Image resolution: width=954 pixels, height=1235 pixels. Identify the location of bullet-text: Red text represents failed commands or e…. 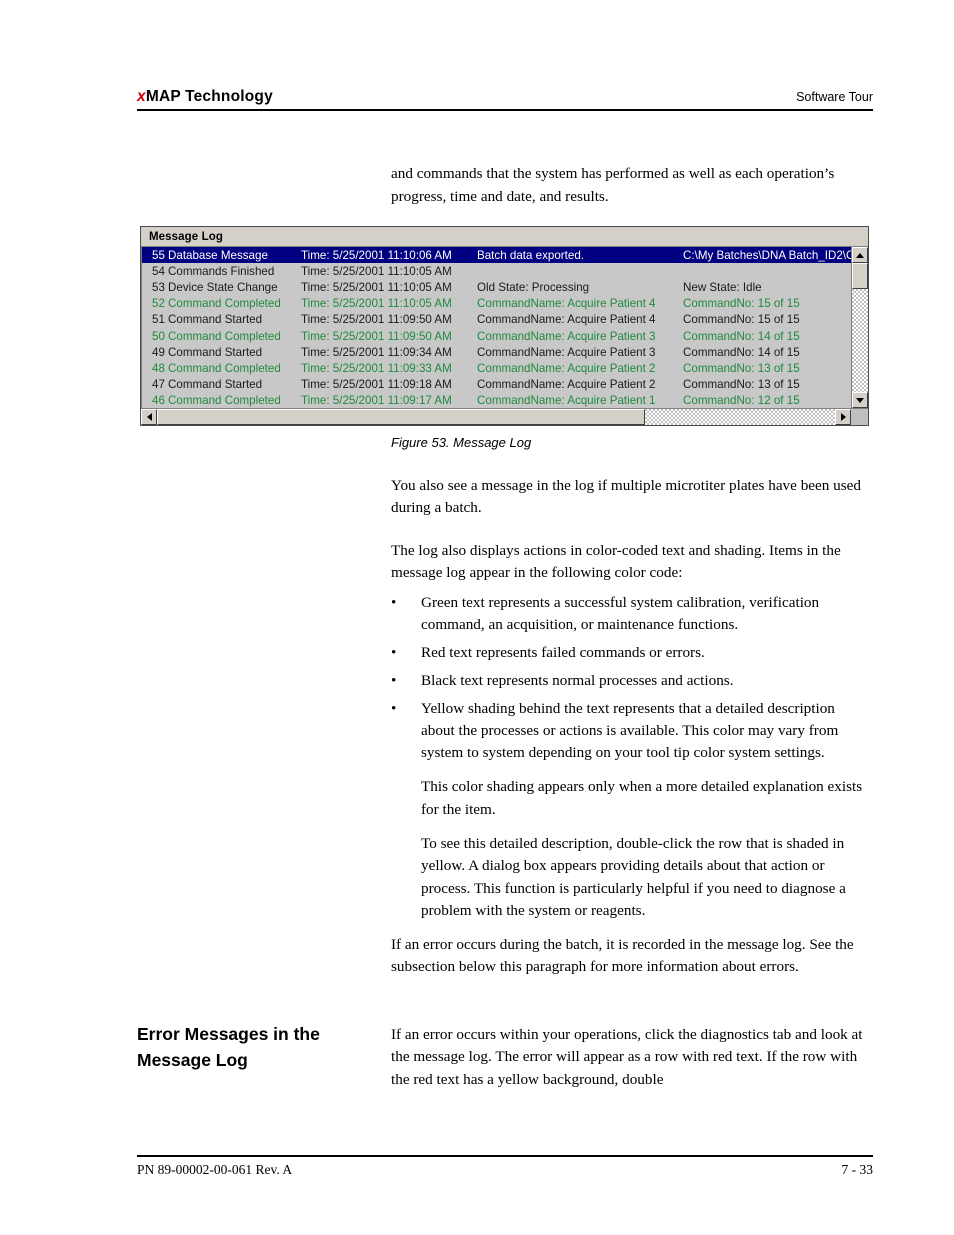
(563, 653).